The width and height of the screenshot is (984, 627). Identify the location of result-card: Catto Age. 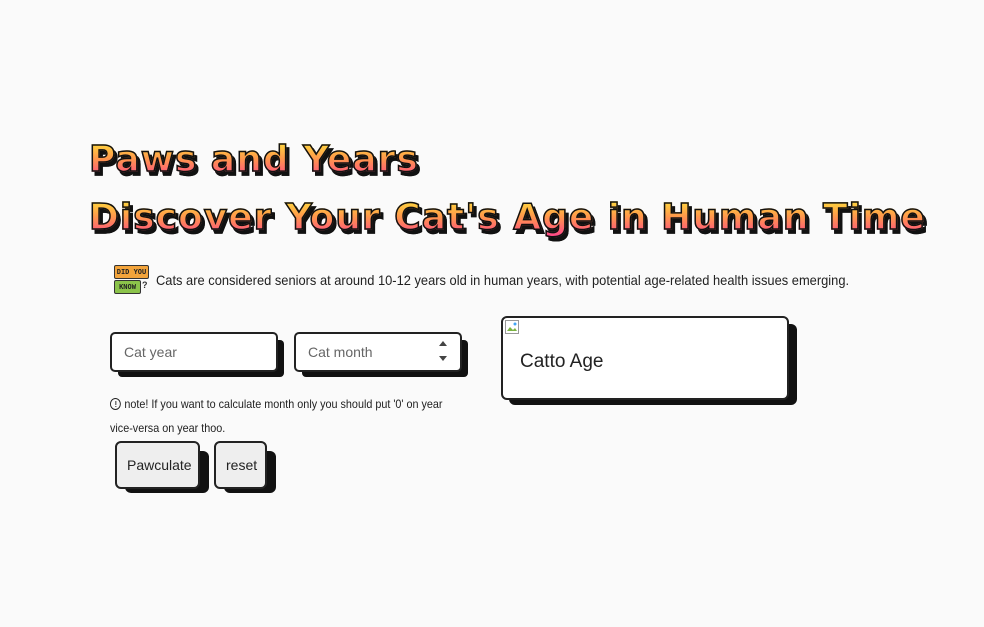
(645, 358).